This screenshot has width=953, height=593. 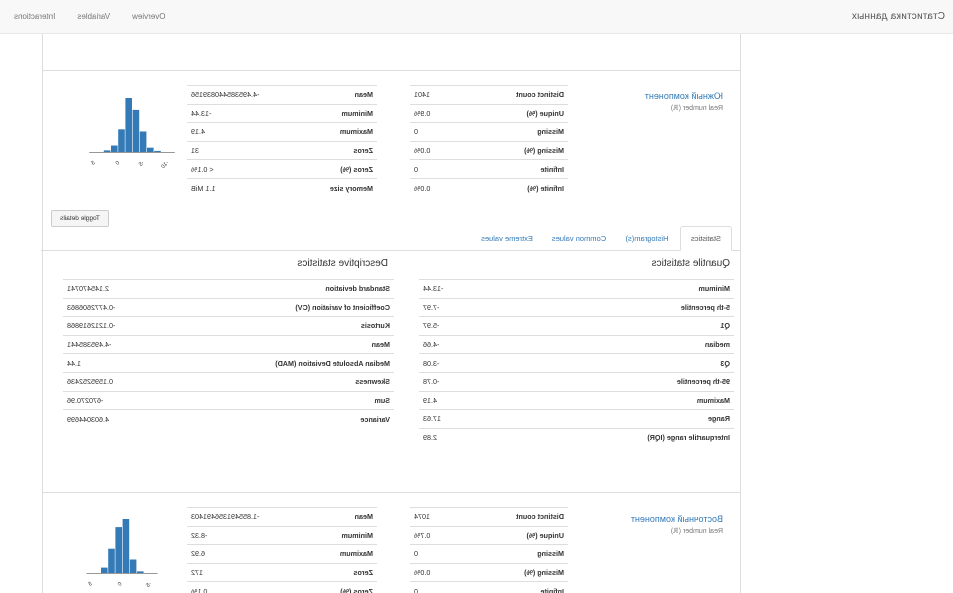 I want to click on variable-name: Южный компонент, so click(x=684, y=96).